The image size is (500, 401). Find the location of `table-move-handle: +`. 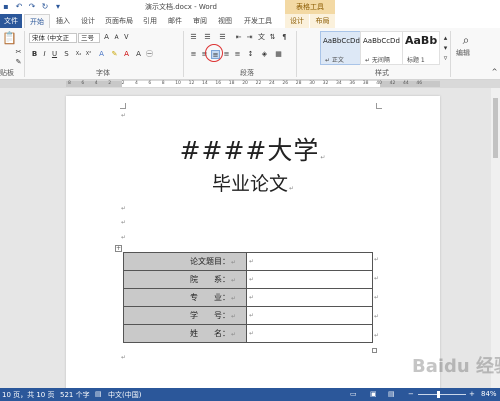

table-move-handle: + is located at coordinates (118, 248).